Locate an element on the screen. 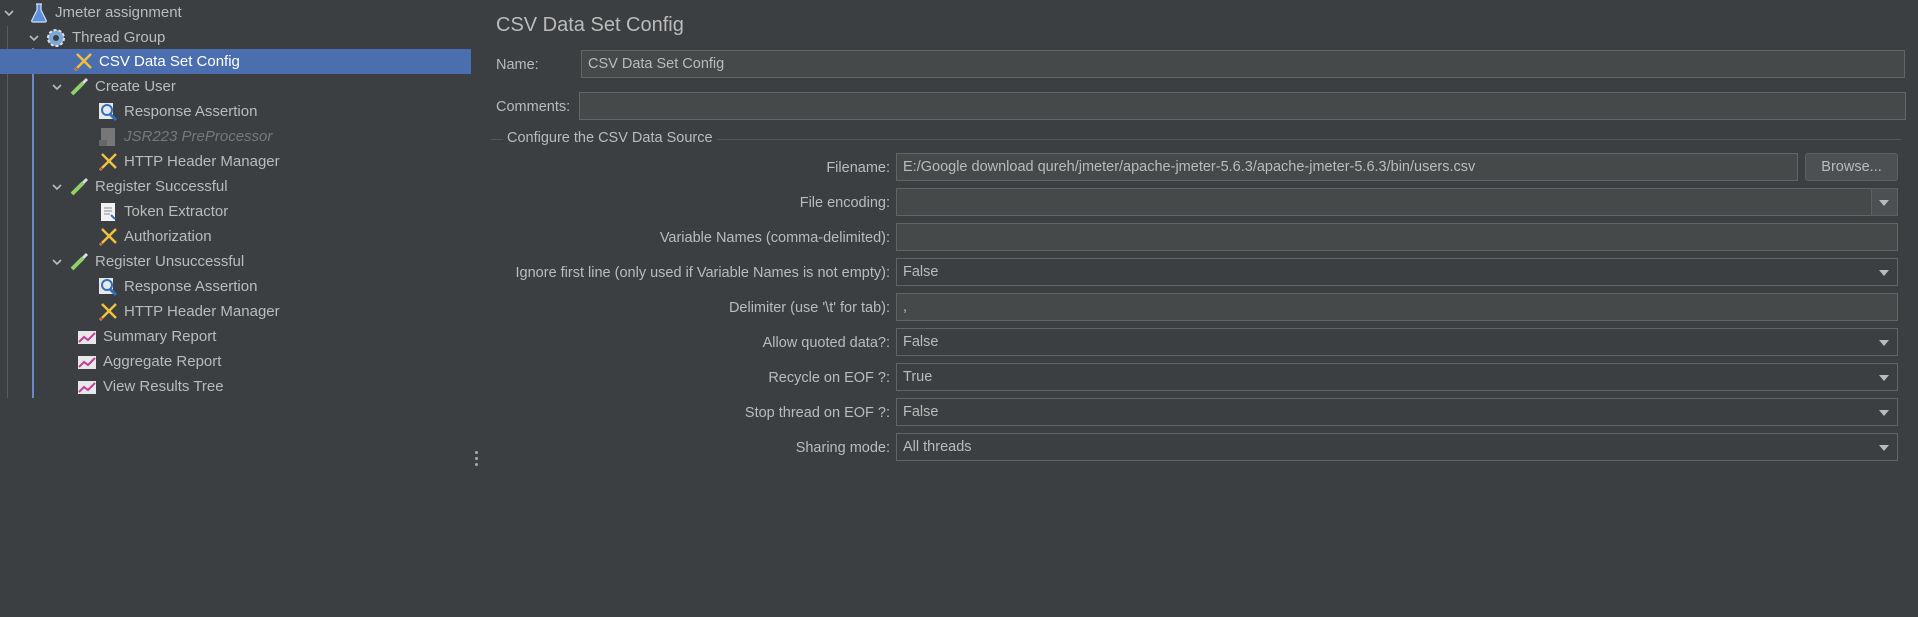 This screenshot has height=617, width=1918. tree-item-summary-report: Summary Report is located at coordinates (235, 336).